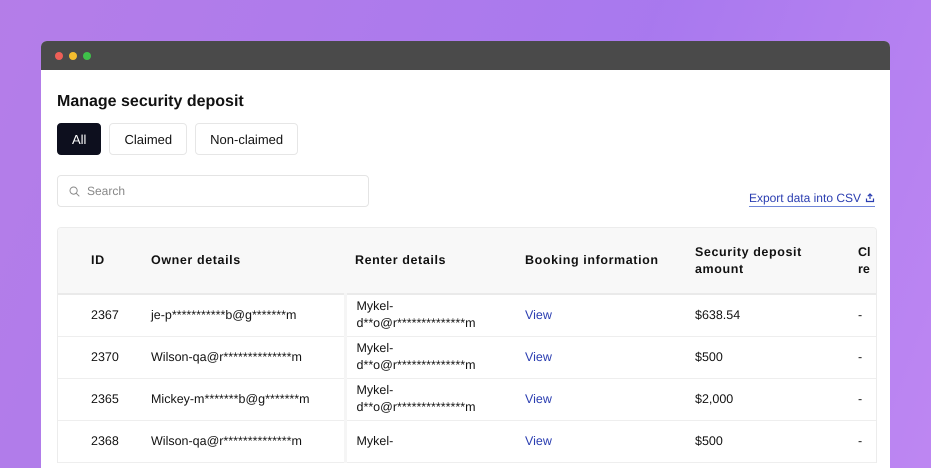 The image size is (931, 468). Describe the element at coordinates (148, 139) in the screenshot. I see `filter-tab: Claimed` at that location.